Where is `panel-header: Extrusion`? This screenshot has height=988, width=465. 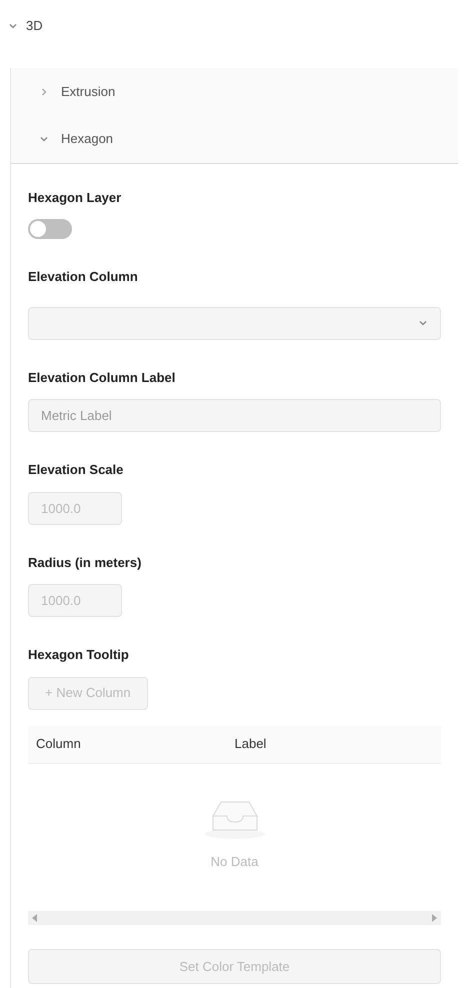
panel-header: Extrusion is located at coordinates (234, 92).